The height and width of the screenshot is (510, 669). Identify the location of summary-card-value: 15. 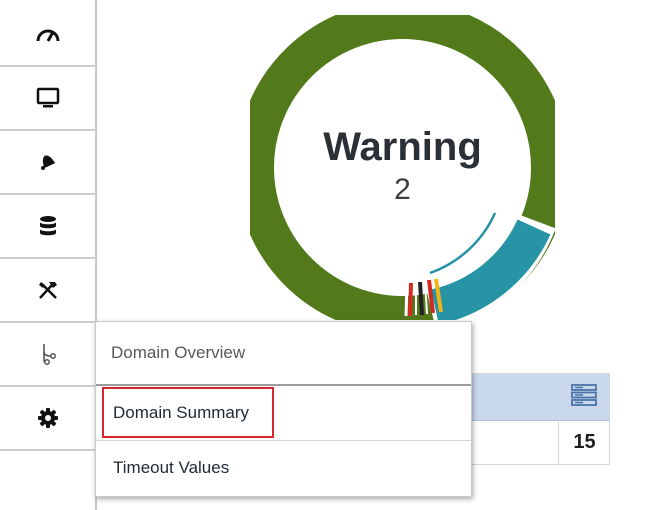
(584, 442).